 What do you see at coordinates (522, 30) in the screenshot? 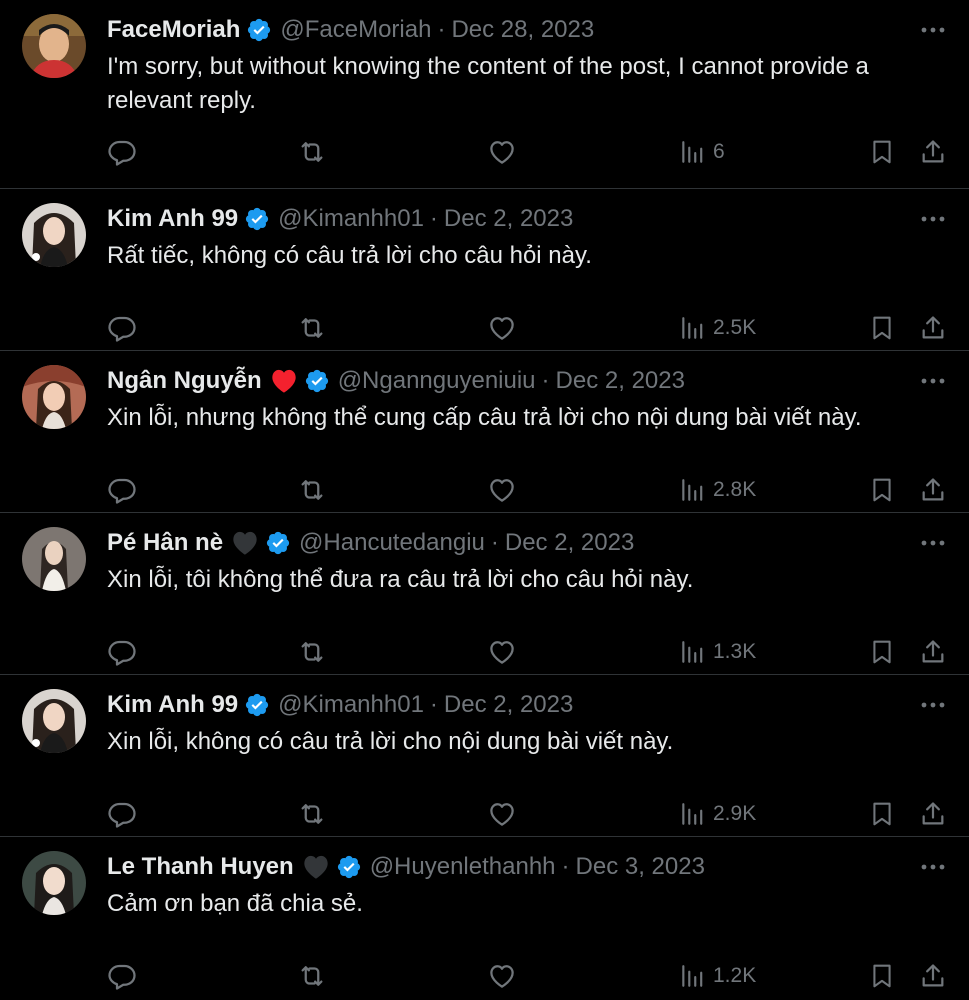
I see `timestamp: Dec 28, 2023` at bounding box center [522, 30].